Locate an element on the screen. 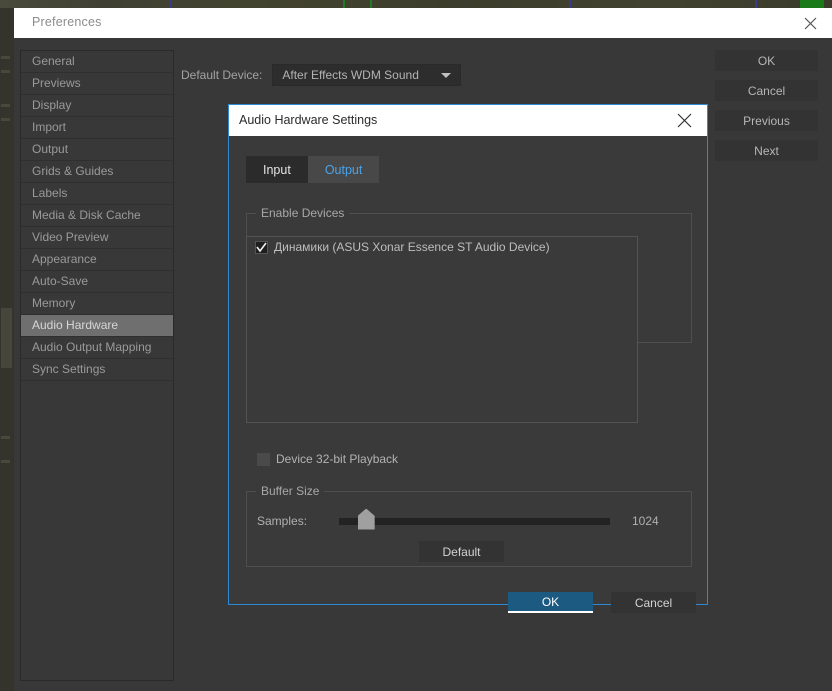 The image size is (832, 691). default-device-row: Default Device: After Effects WDM Sound is located at coordinates (321, 75).